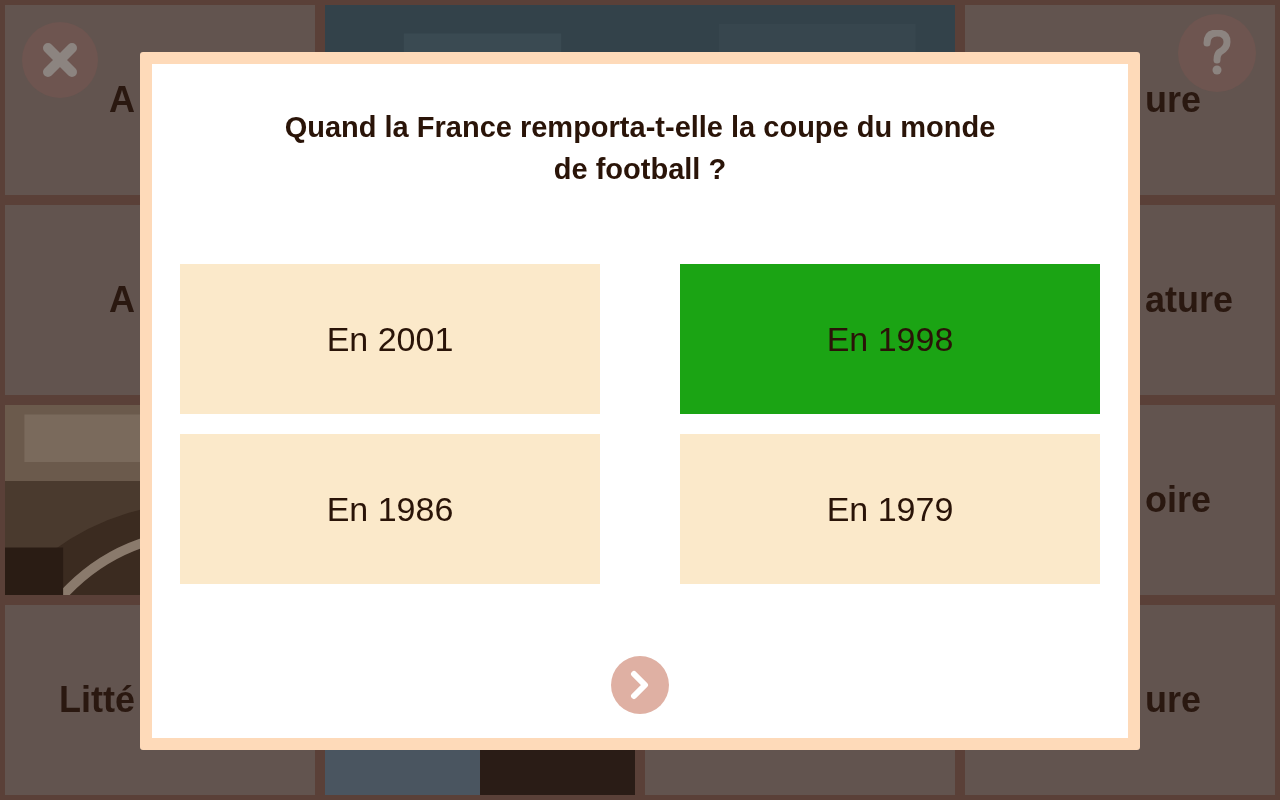  I want to click on category-label: ature, so click(1189, 300).